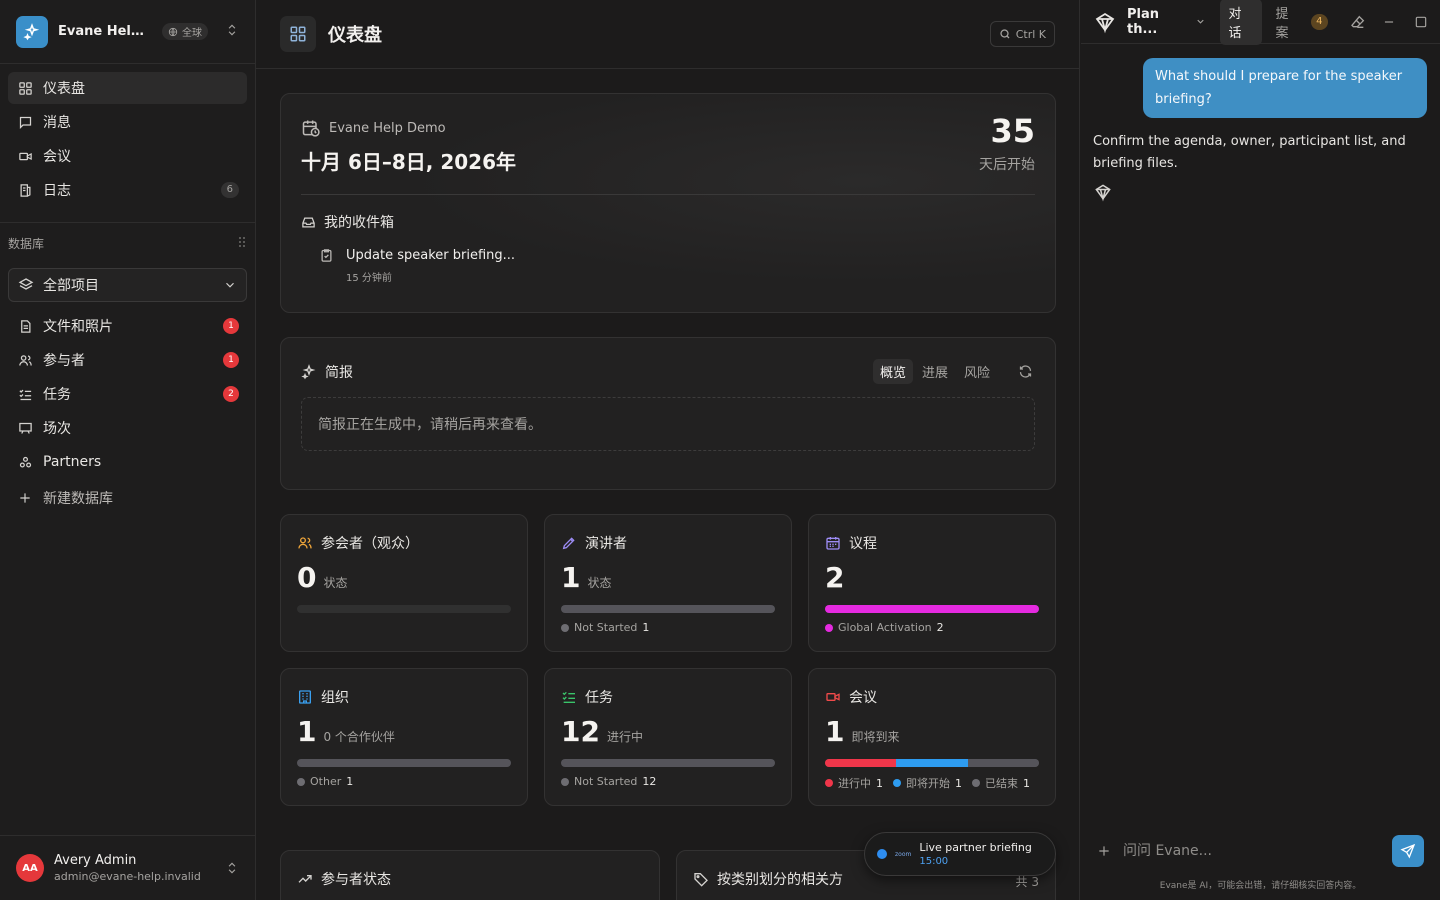 Image resolution: width=1440 pixels, height=900 pixels. I want to click on stat-value-row: 2, so click(838, 577).